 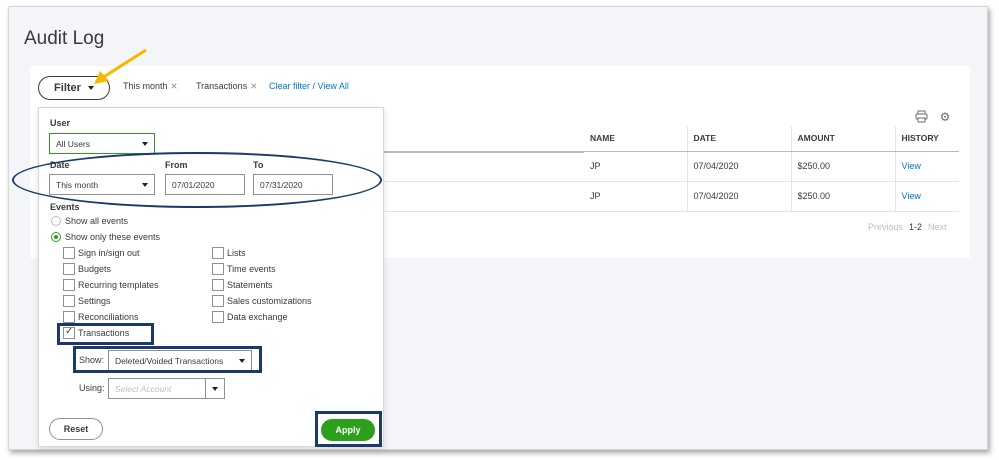 I want to click on chip-label: Transactions, so click(x=222, y=86).